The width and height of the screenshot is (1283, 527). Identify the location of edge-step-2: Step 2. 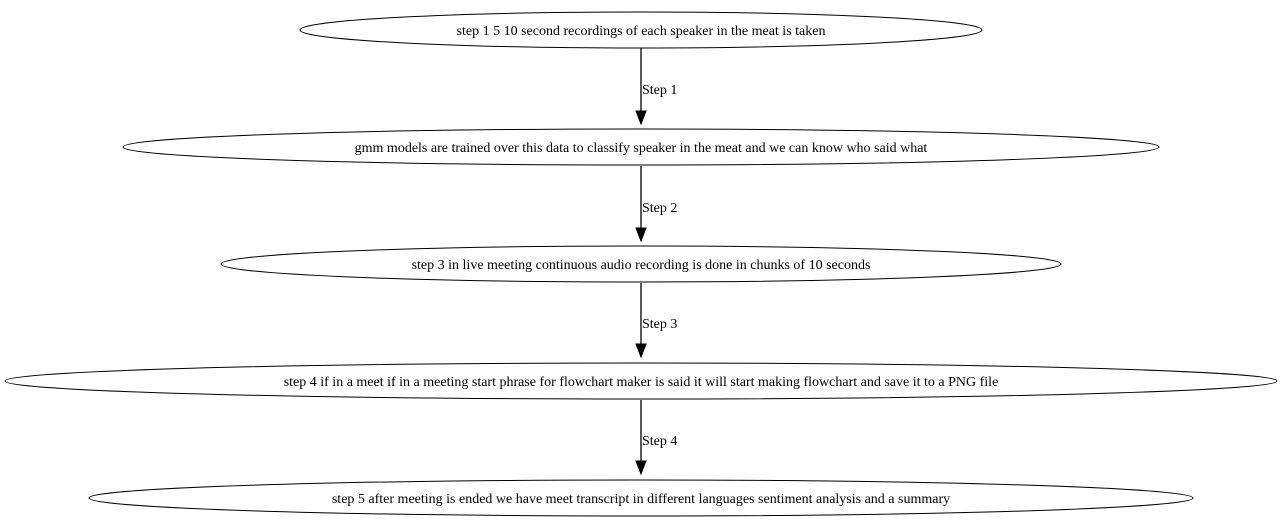
(656, 204).